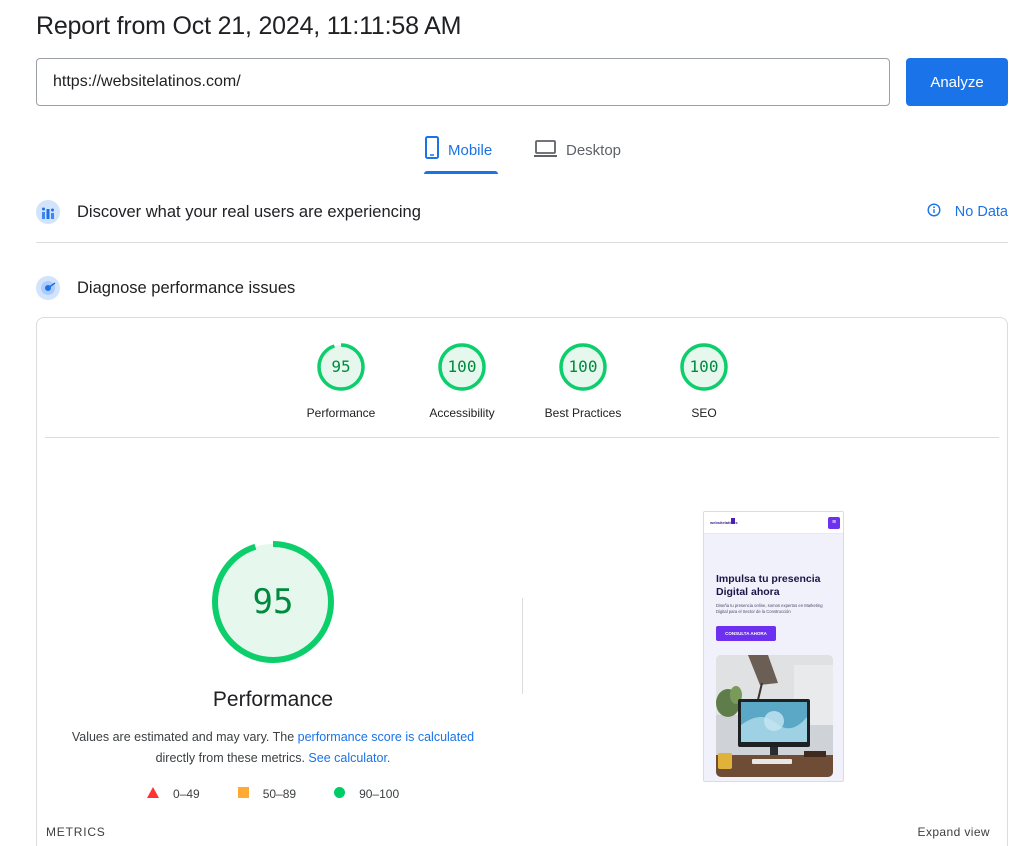  Describe the element at coordinates (470, 150) in the screenshot. I see `tab-mobile-label: Mobile` at that location.